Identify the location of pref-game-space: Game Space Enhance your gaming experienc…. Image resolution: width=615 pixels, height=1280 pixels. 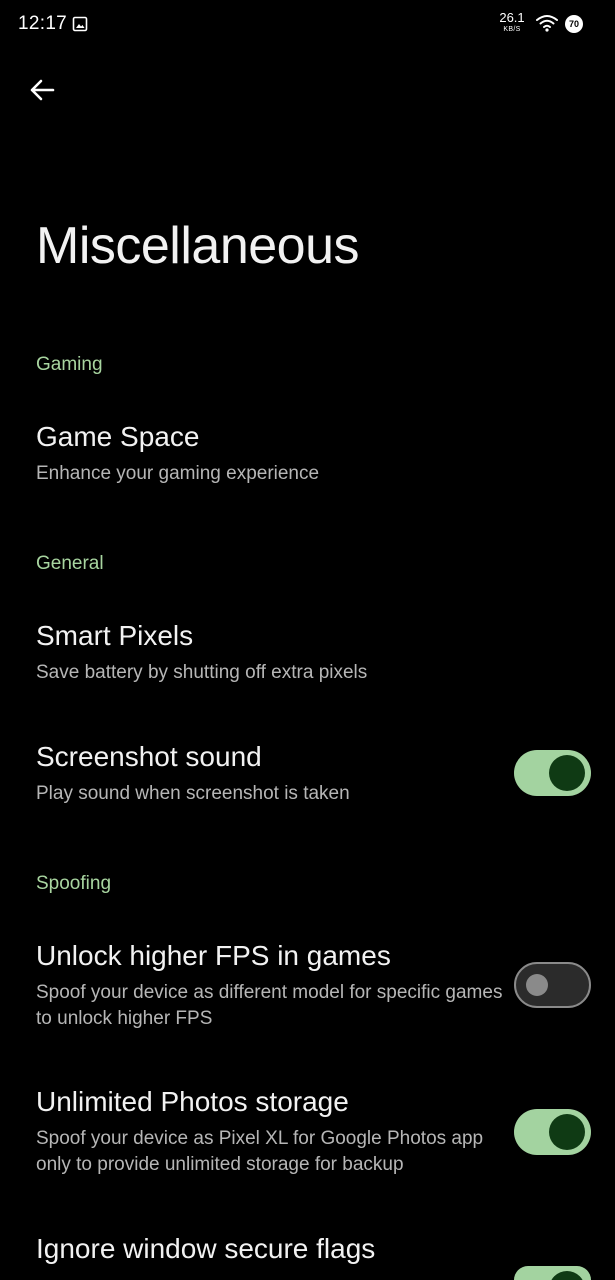
(307, 466).